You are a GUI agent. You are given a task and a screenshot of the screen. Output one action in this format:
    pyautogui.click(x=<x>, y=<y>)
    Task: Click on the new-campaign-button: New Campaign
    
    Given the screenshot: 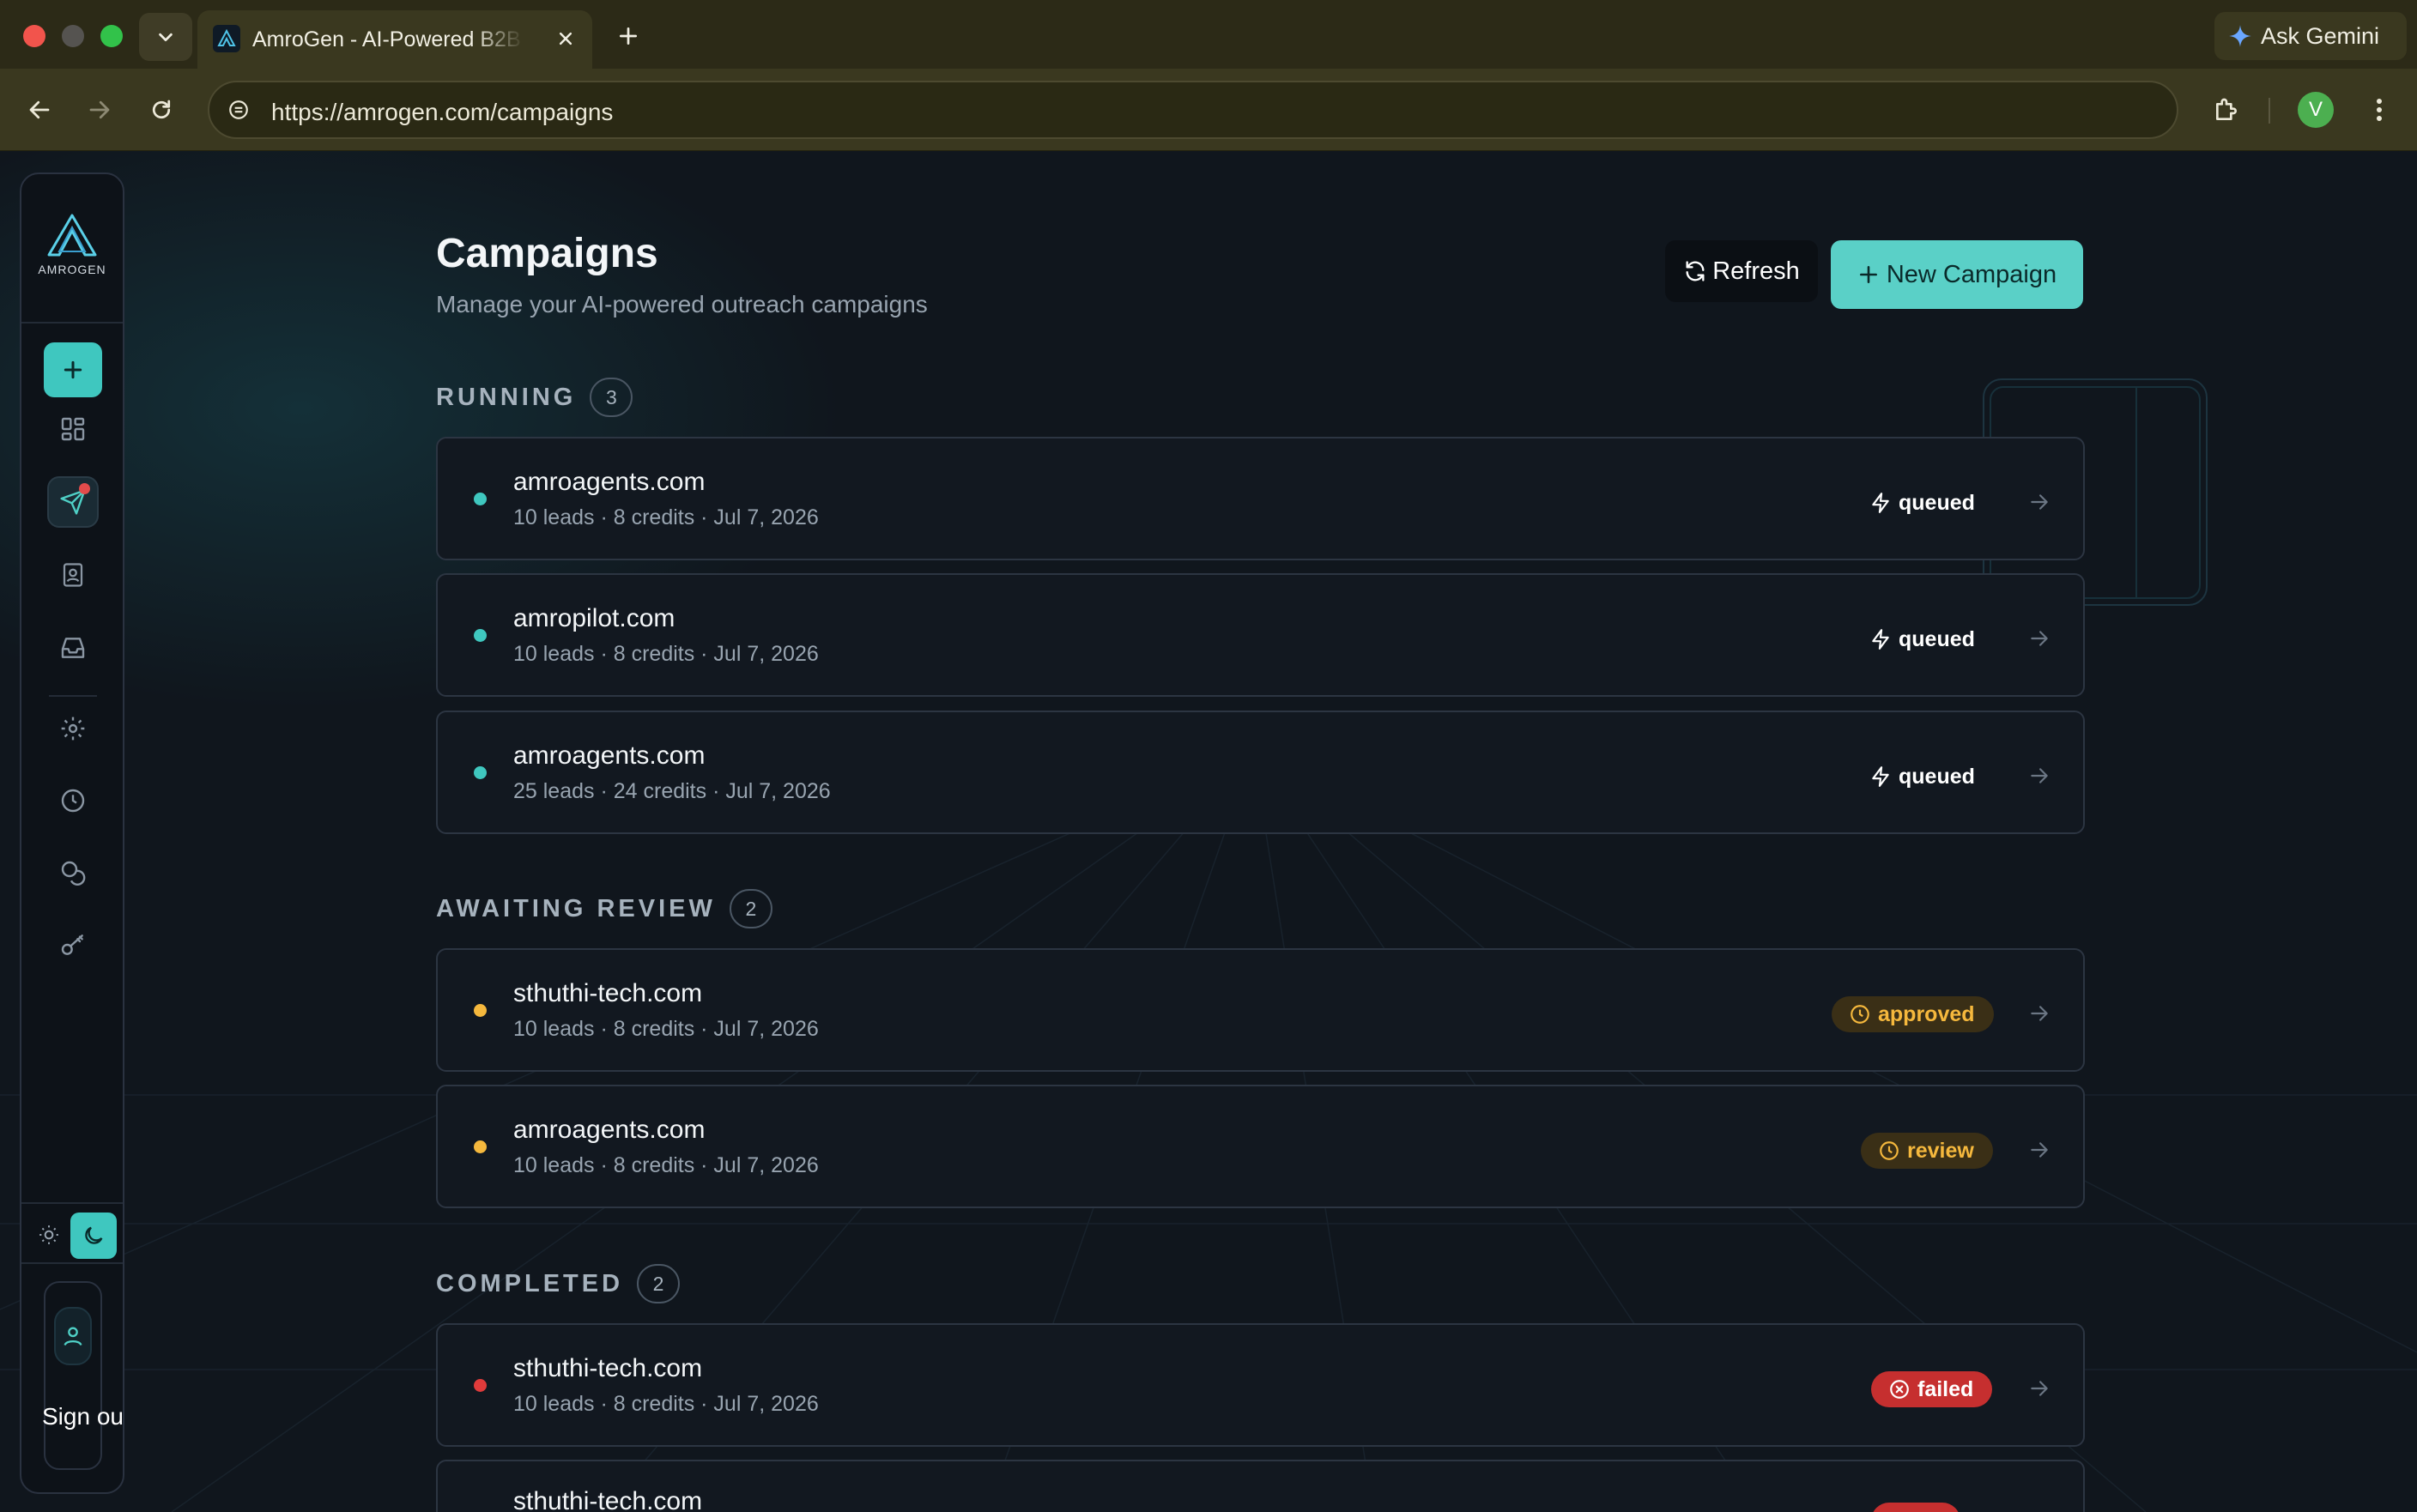 What is the action you would take?
    pyautogui.click(x=1957, y=274)
    